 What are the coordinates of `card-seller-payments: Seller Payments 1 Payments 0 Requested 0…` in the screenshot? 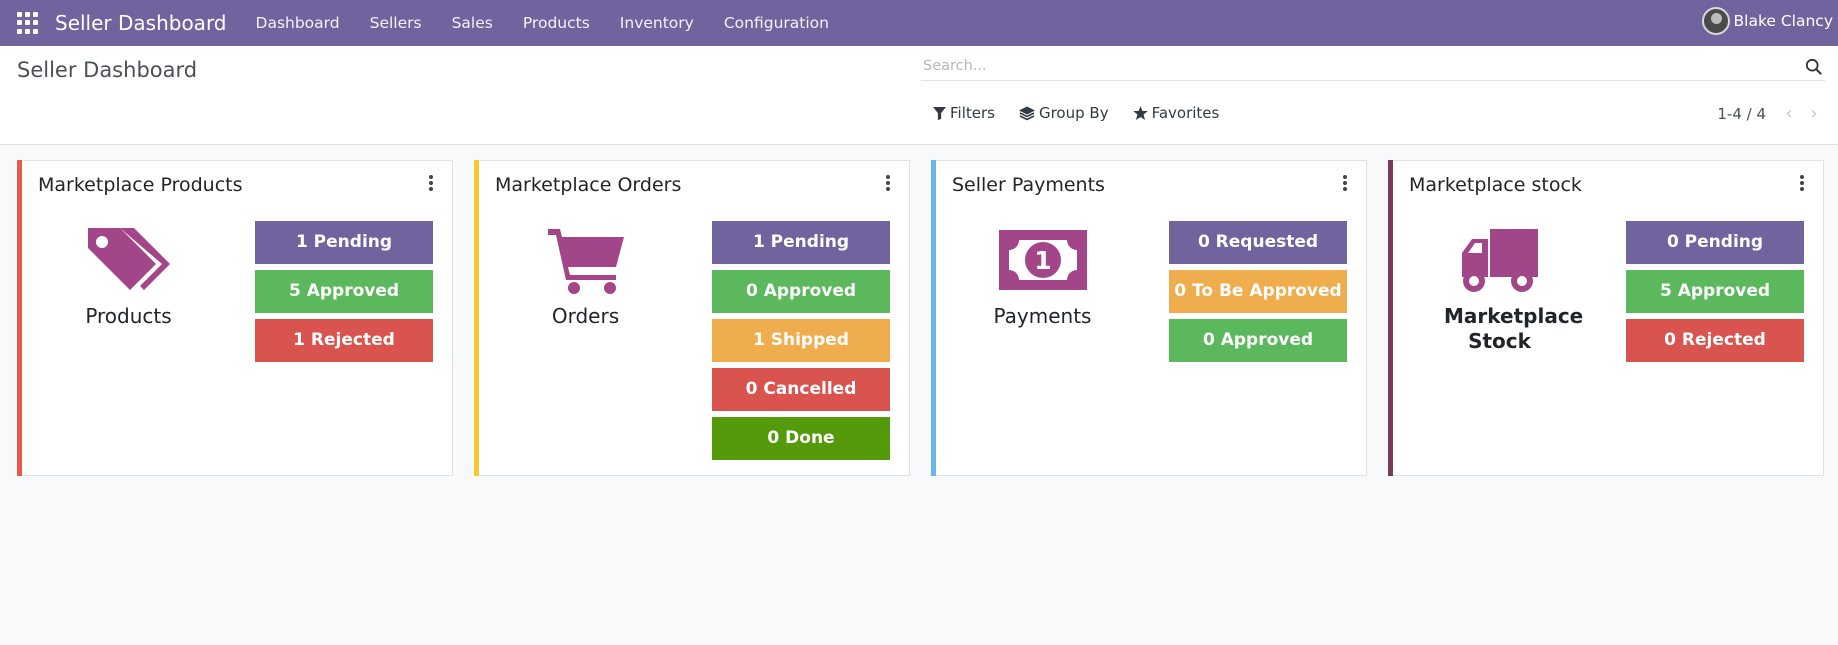 It's located at (1149, 318).